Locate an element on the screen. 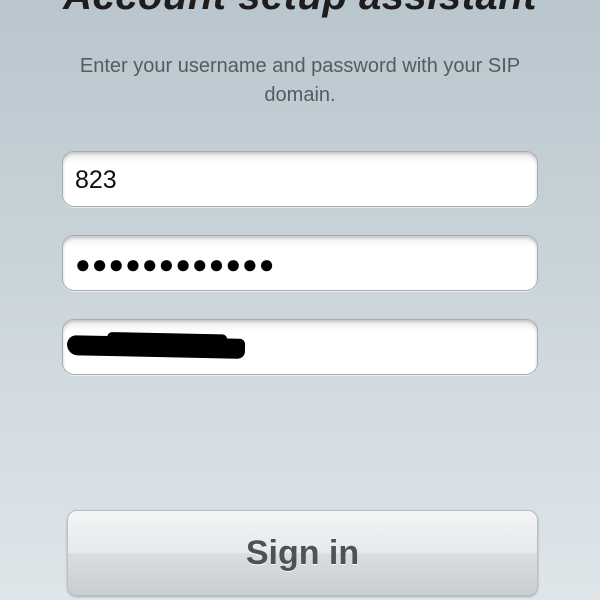 This screenshot has height=600, width=600. password-value: ●●●●●●●●●●●● is located at coordinates (175, 264).